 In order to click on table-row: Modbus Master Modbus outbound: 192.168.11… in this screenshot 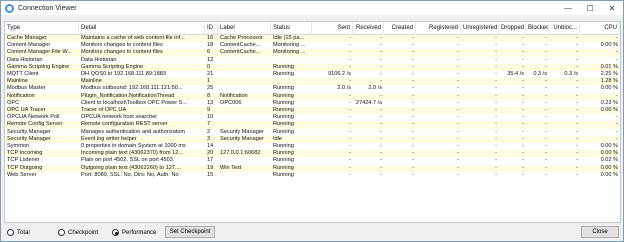, I will do `click(312, 89)`.